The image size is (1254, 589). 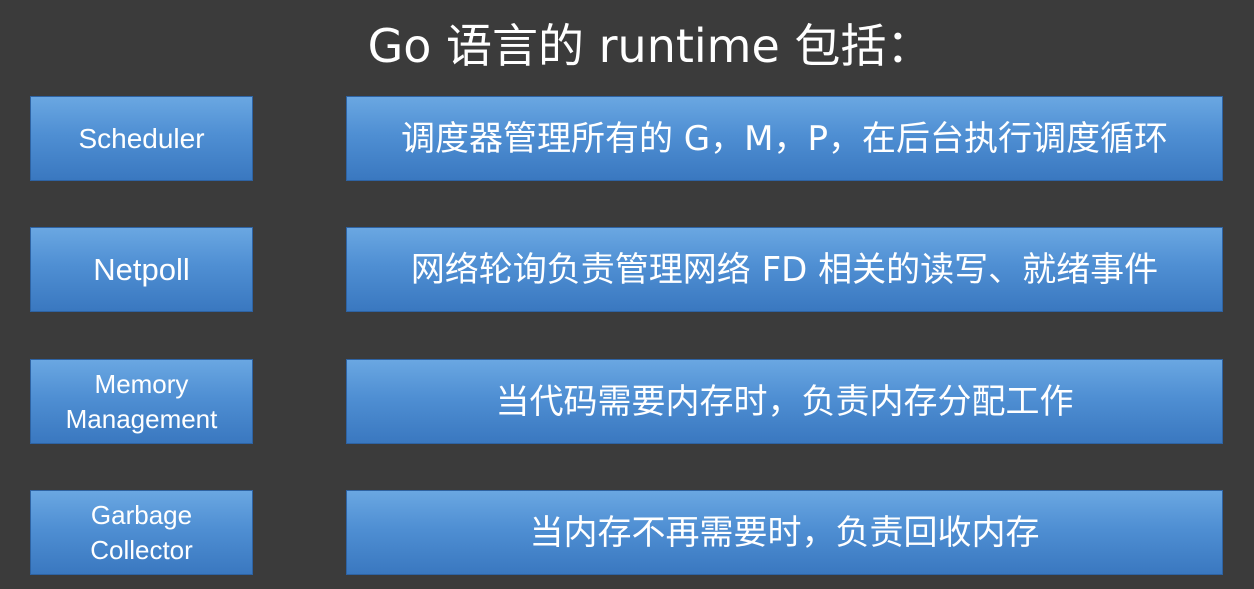 I want to click on component-label-memory-management: Memory Management, so click(x=142, y=402).